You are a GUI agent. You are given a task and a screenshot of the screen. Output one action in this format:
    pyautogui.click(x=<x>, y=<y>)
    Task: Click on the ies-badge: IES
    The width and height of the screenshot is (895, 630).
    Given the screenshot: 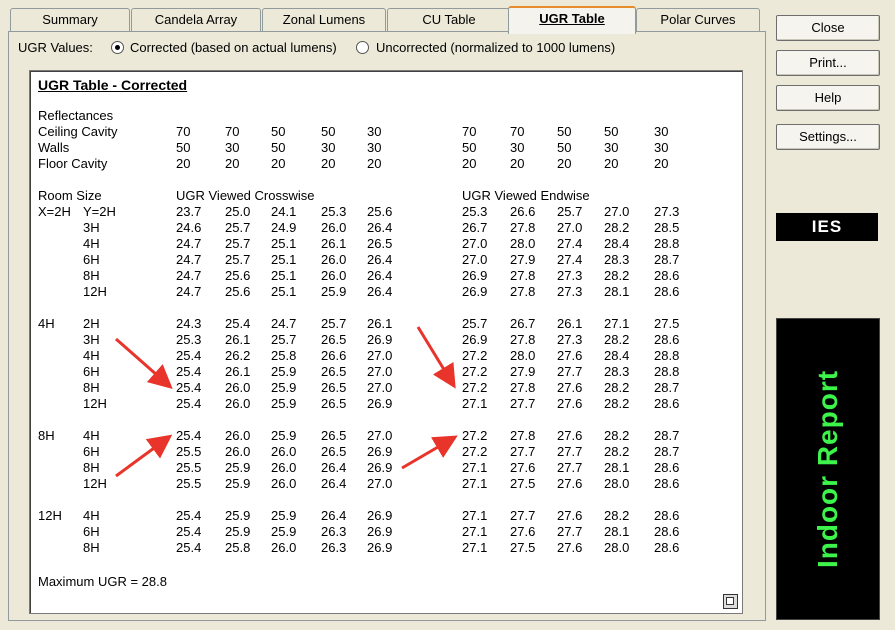 What is the action you would take?
    pyautogui.click(x=827, y=227)
    